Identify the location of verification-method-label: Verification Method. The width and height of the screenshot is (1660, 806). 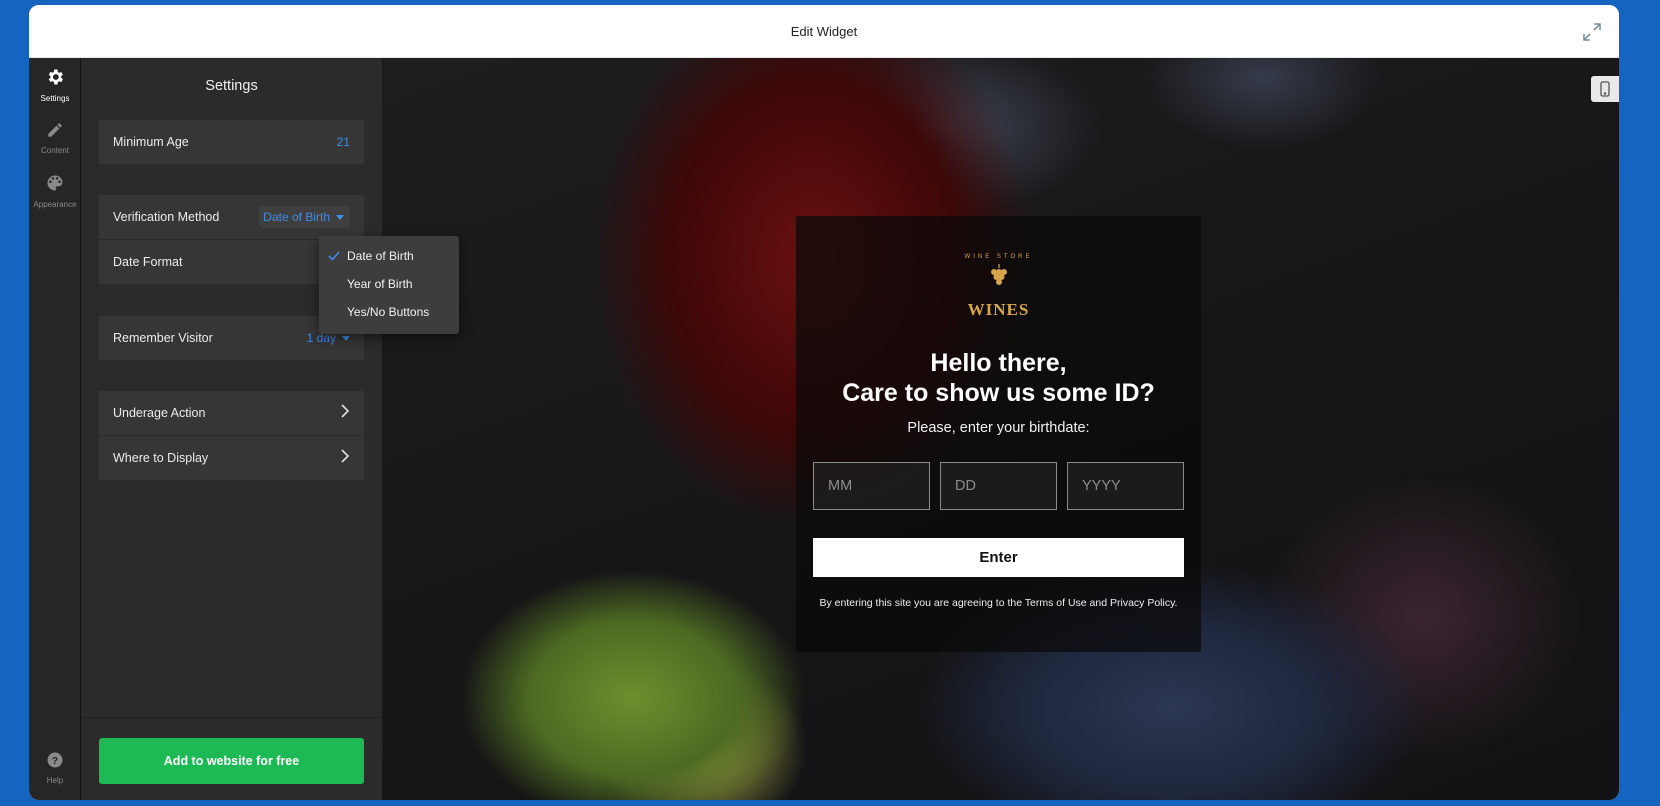
(166, 217).